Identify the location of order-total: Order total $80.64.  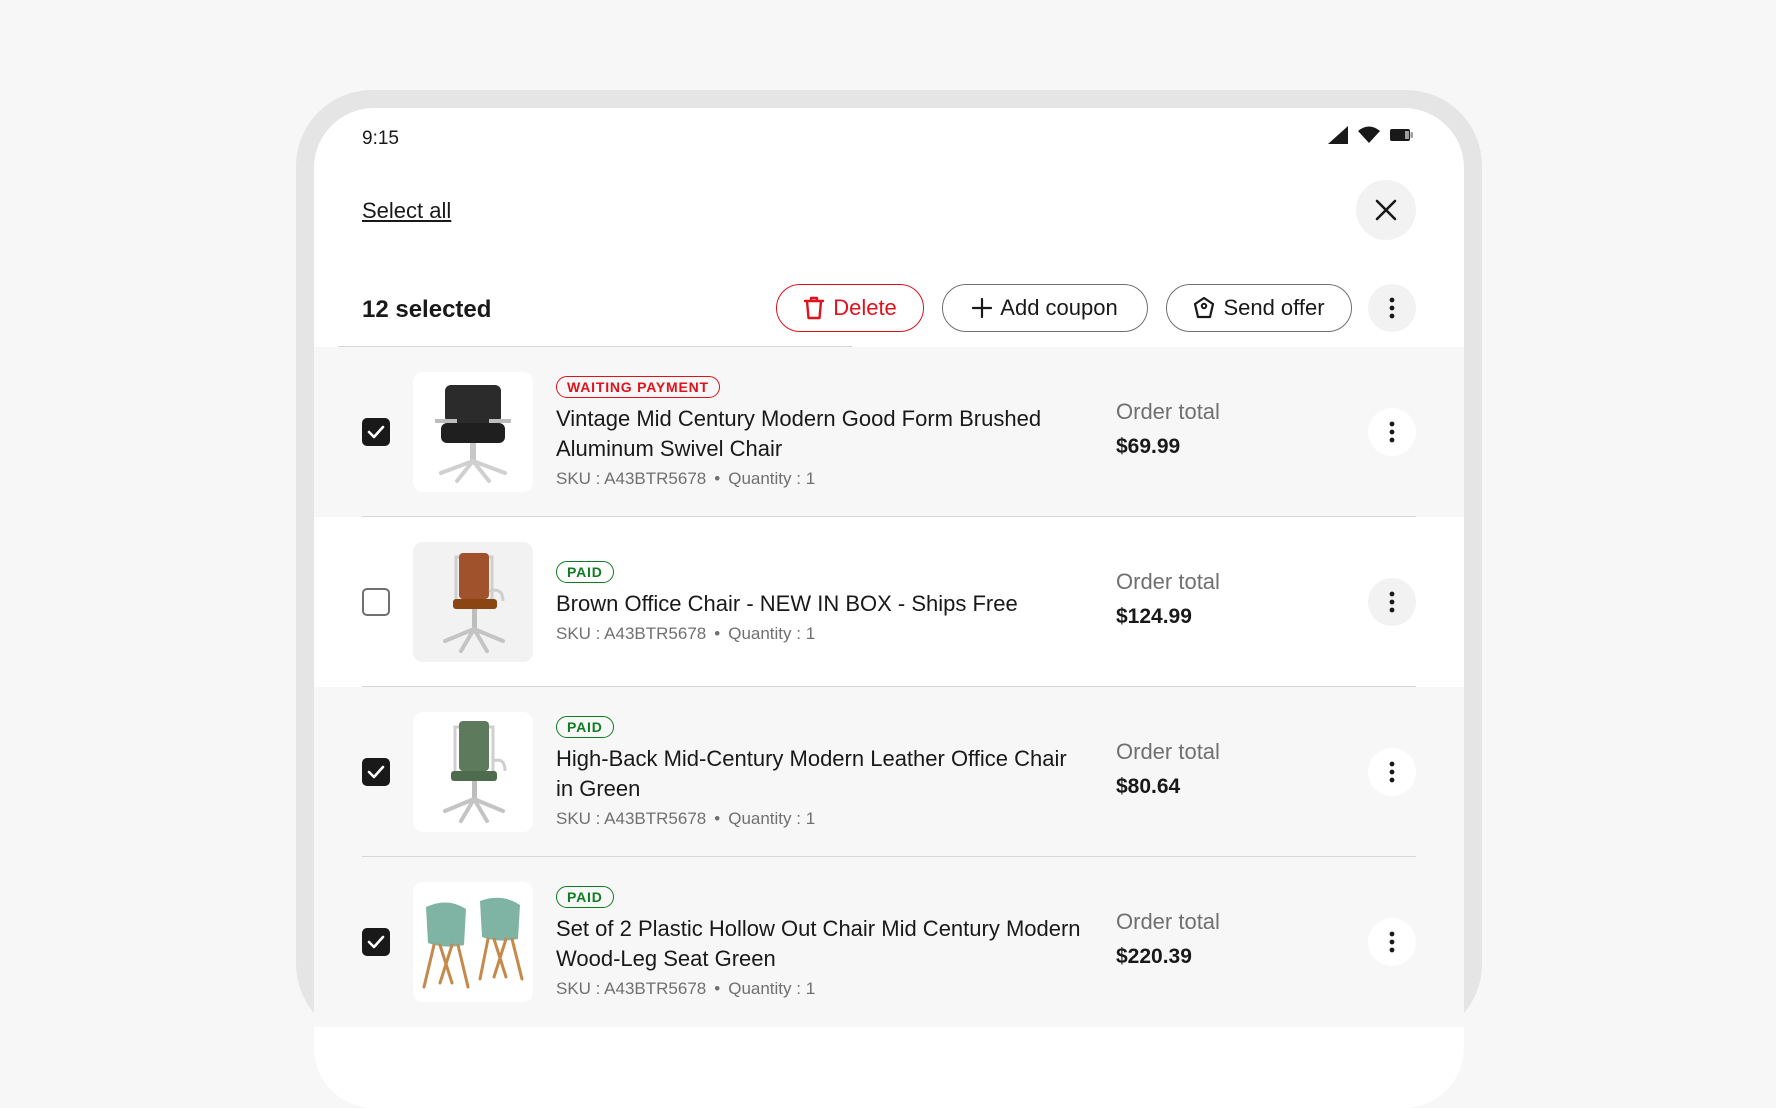
(1168, 769).